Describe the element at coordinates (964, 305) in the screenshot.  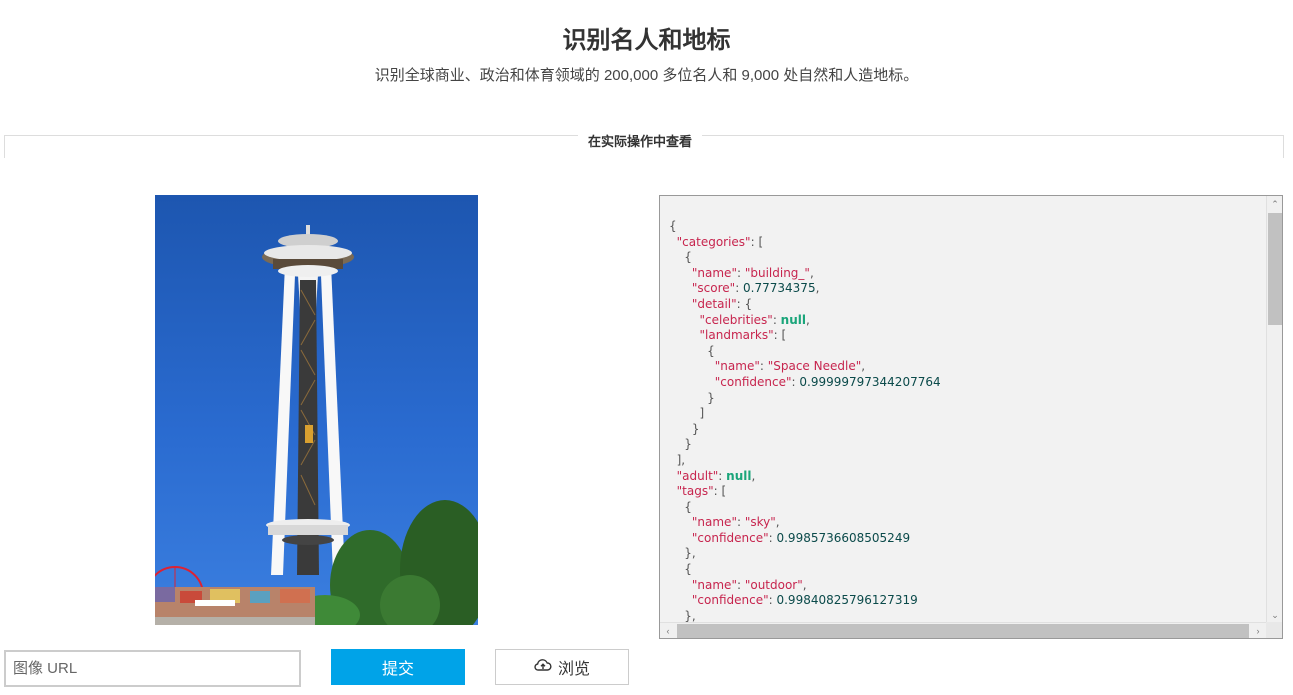
I see `json-line: "detail": {` at that location.